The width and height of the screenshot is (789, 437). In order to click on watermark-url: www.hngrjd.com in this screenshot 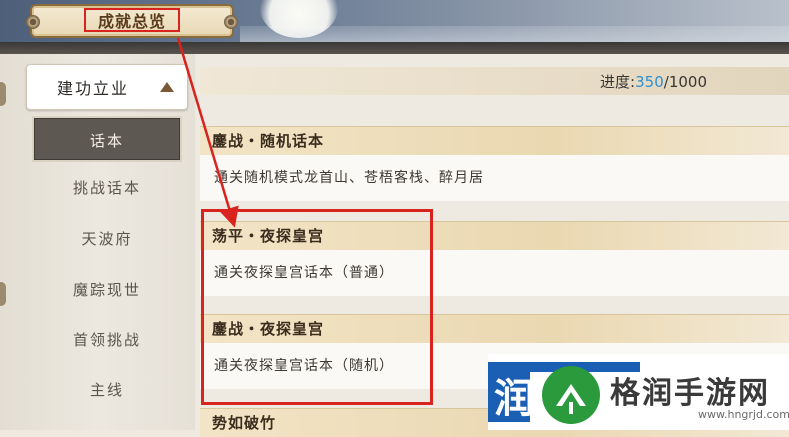, I will do `click(743, 414)`.